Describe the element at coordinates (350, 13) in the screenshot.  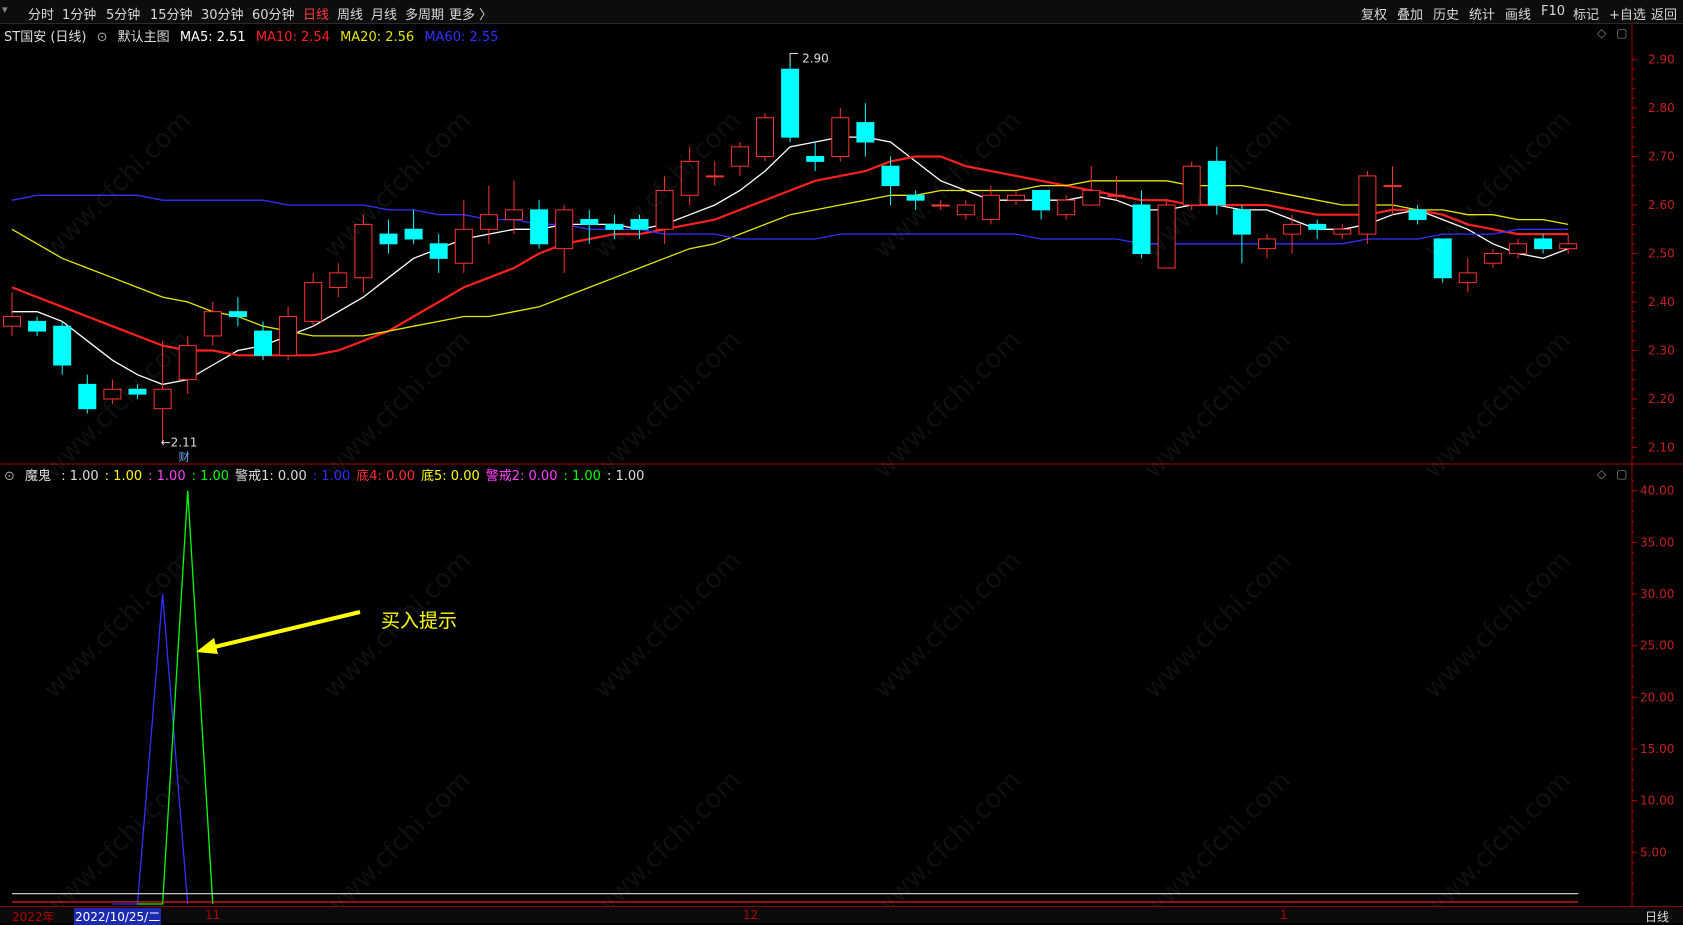
I see `period-tab-7: 周线` at that location.